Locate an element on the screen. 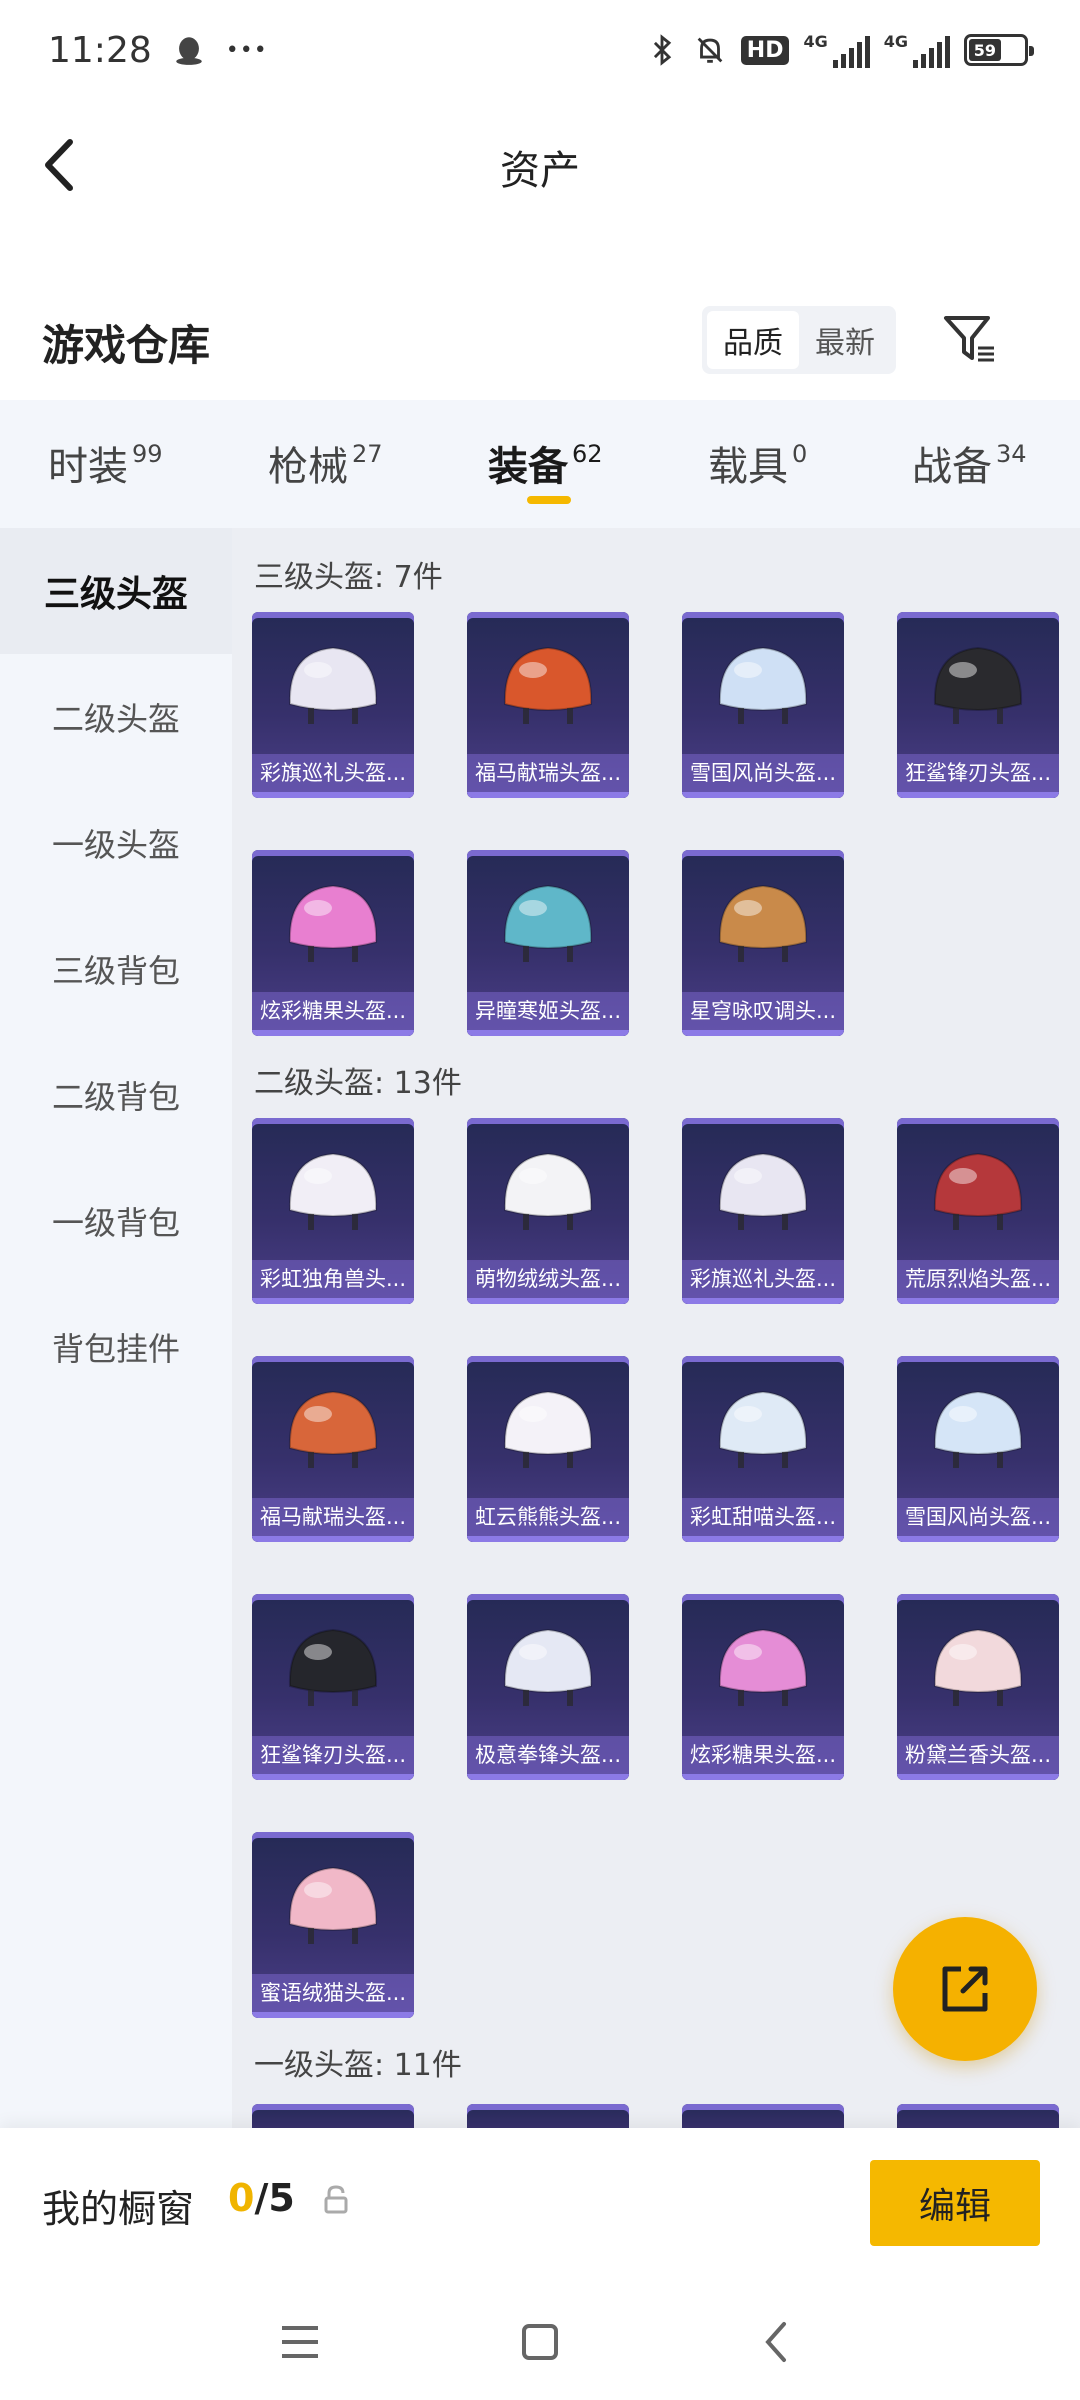 The width and height of the screenshot is (1080, 2400). signal-4g-2-icon: 4G is located at coordinates (917, 50).